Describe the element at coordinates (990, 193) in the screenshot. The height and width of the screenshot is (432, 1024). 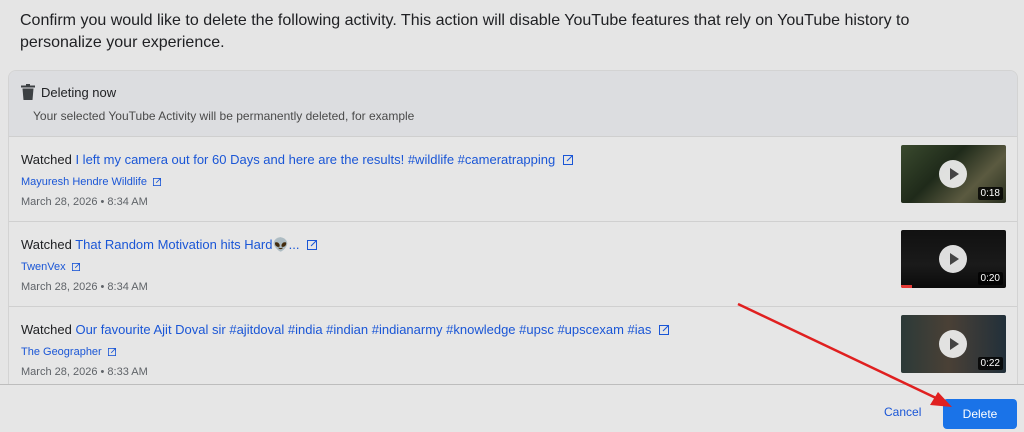
I see `video-duration: 0:18` at that location.